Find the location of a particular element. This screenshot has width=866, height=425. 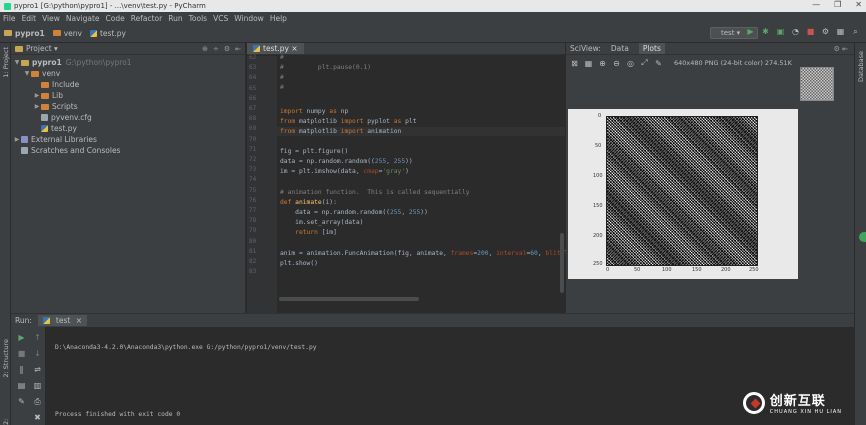

color-picker-icon: ✎ is located at coordinates (658, 63).